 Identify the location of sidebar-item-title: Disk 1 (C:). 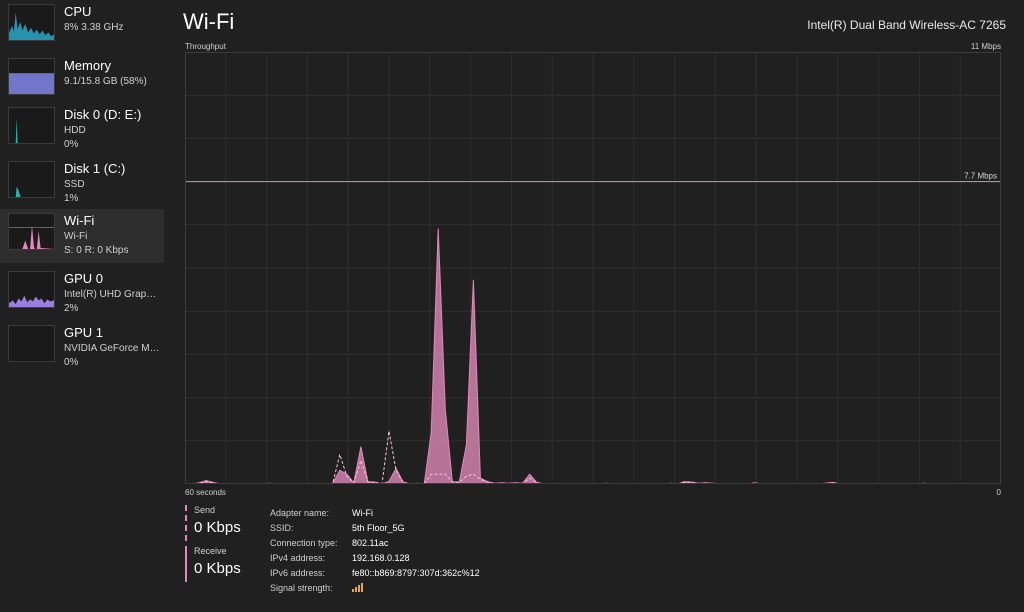
(95, 168).